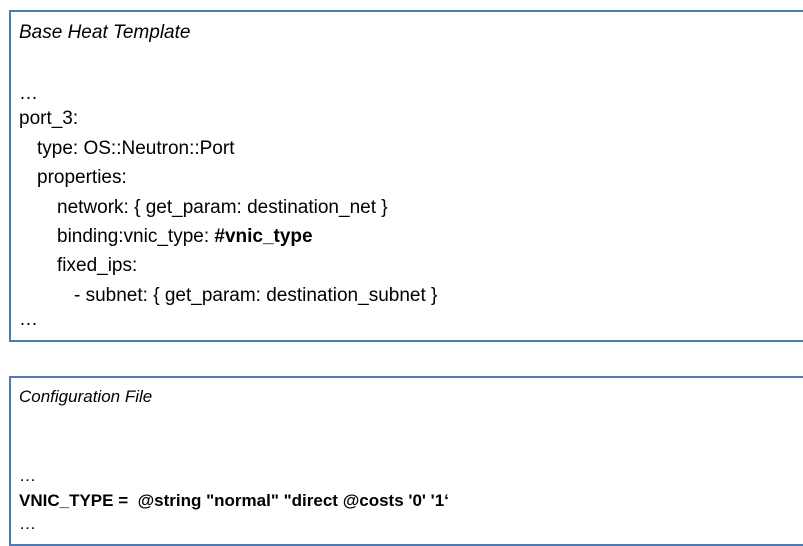 This screenshot has height=546, width=803. I want to click on template-title: Base Heat Template, so click(105, 32).